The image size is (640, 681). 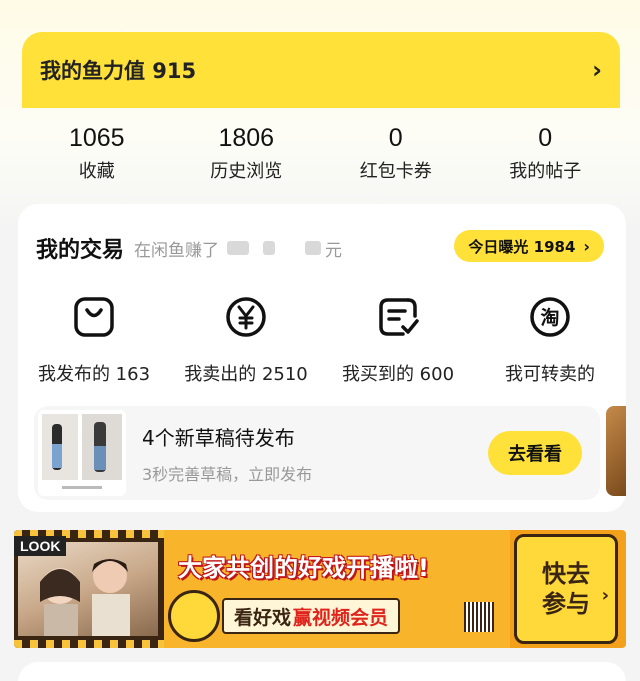 What do you see at coordinates (317, 453) in the screenshot?
I see `draft-reminder: 4个新草稿待发布 3秒完善草稿，立即发布 去看看` at bounding box center [317, 453].